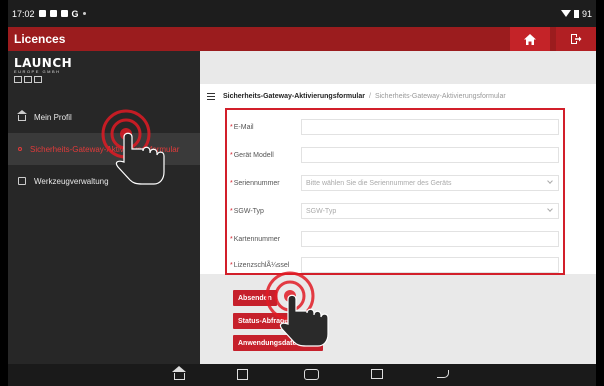 The image size is (604, 386). Describe the element at coordinates (179, 373) in the screenshot. I see `nav-home-icon` at that location.